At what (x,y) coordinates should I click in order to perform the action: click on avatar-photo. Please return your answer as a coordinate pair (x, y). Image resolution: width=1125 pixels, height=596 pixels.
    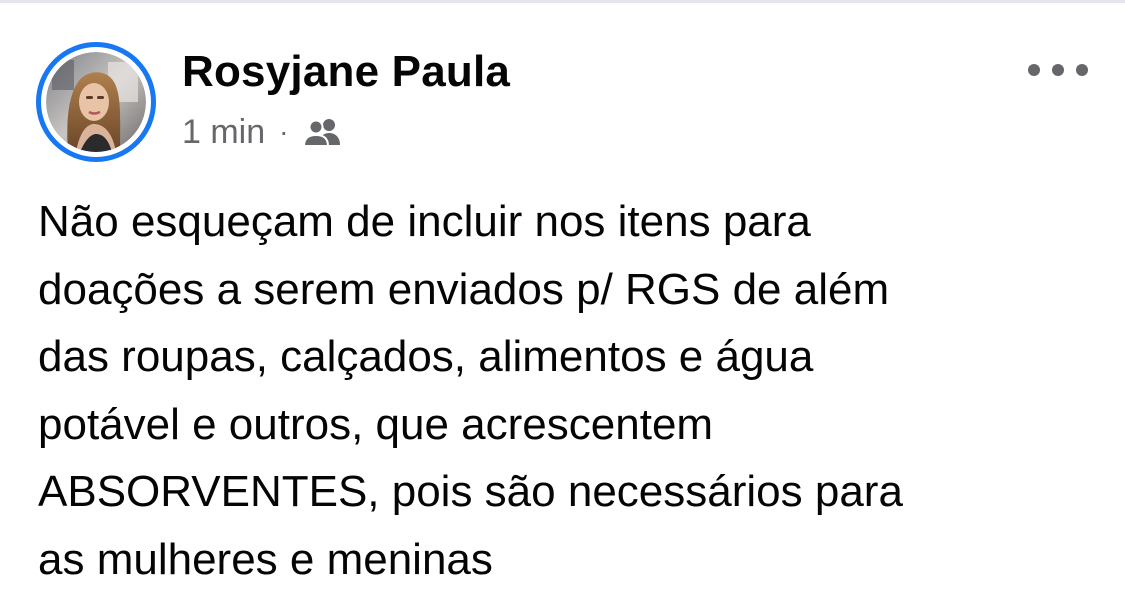
    Looking at the image, I should click on (96, 102).